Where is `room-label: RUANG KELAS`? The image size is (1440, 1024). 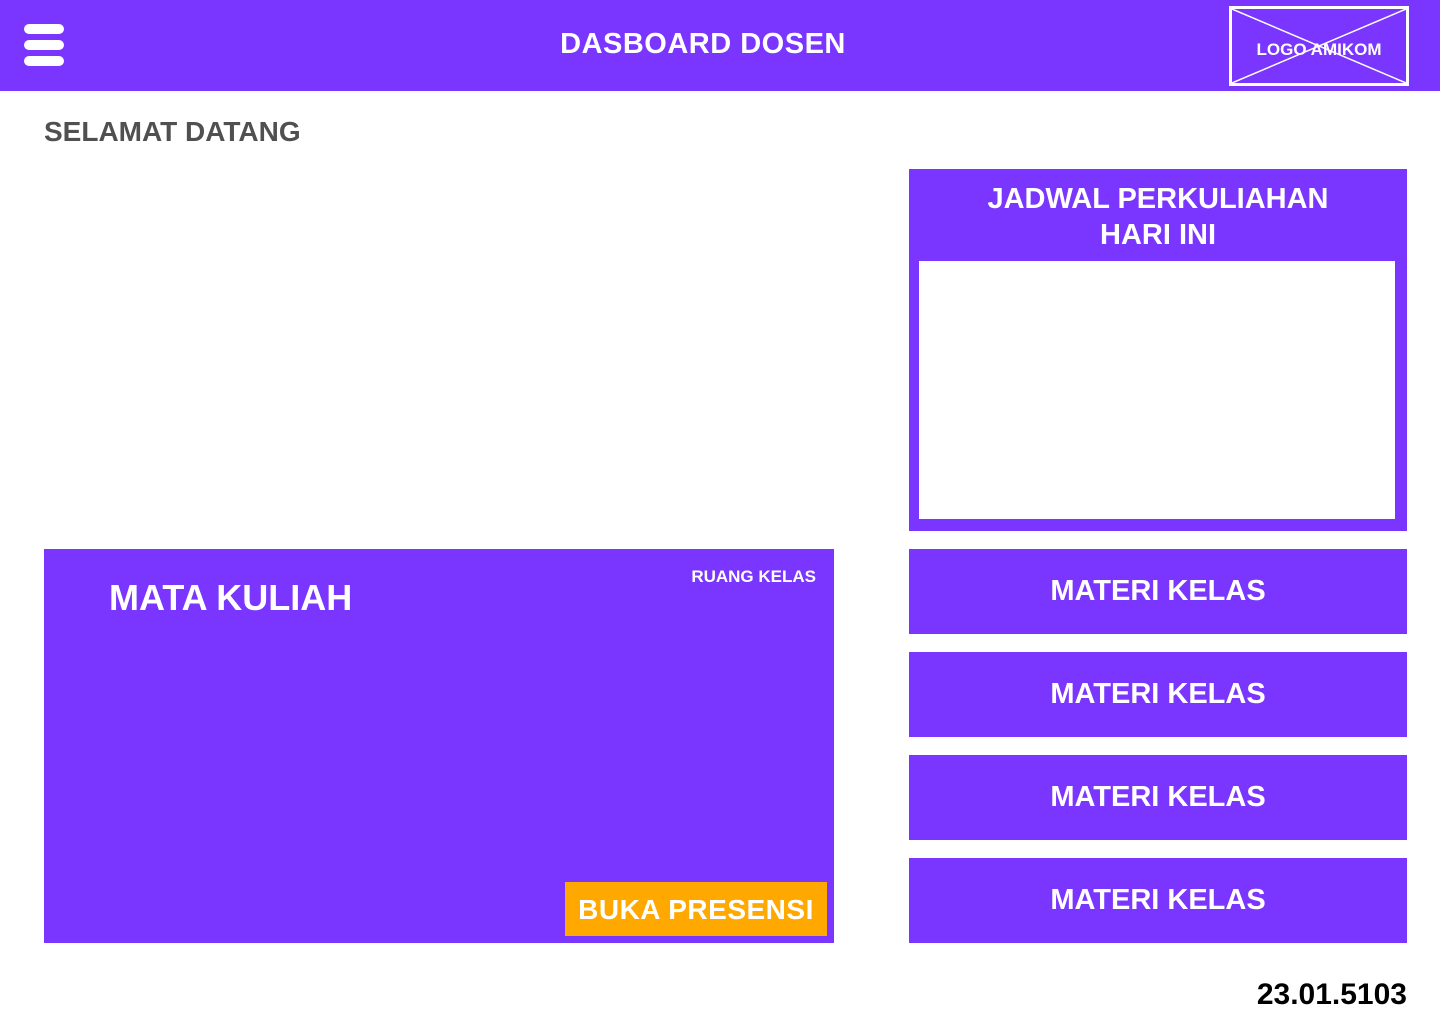 room-label: RUANG KELAS is located at coordinates (753, 576).